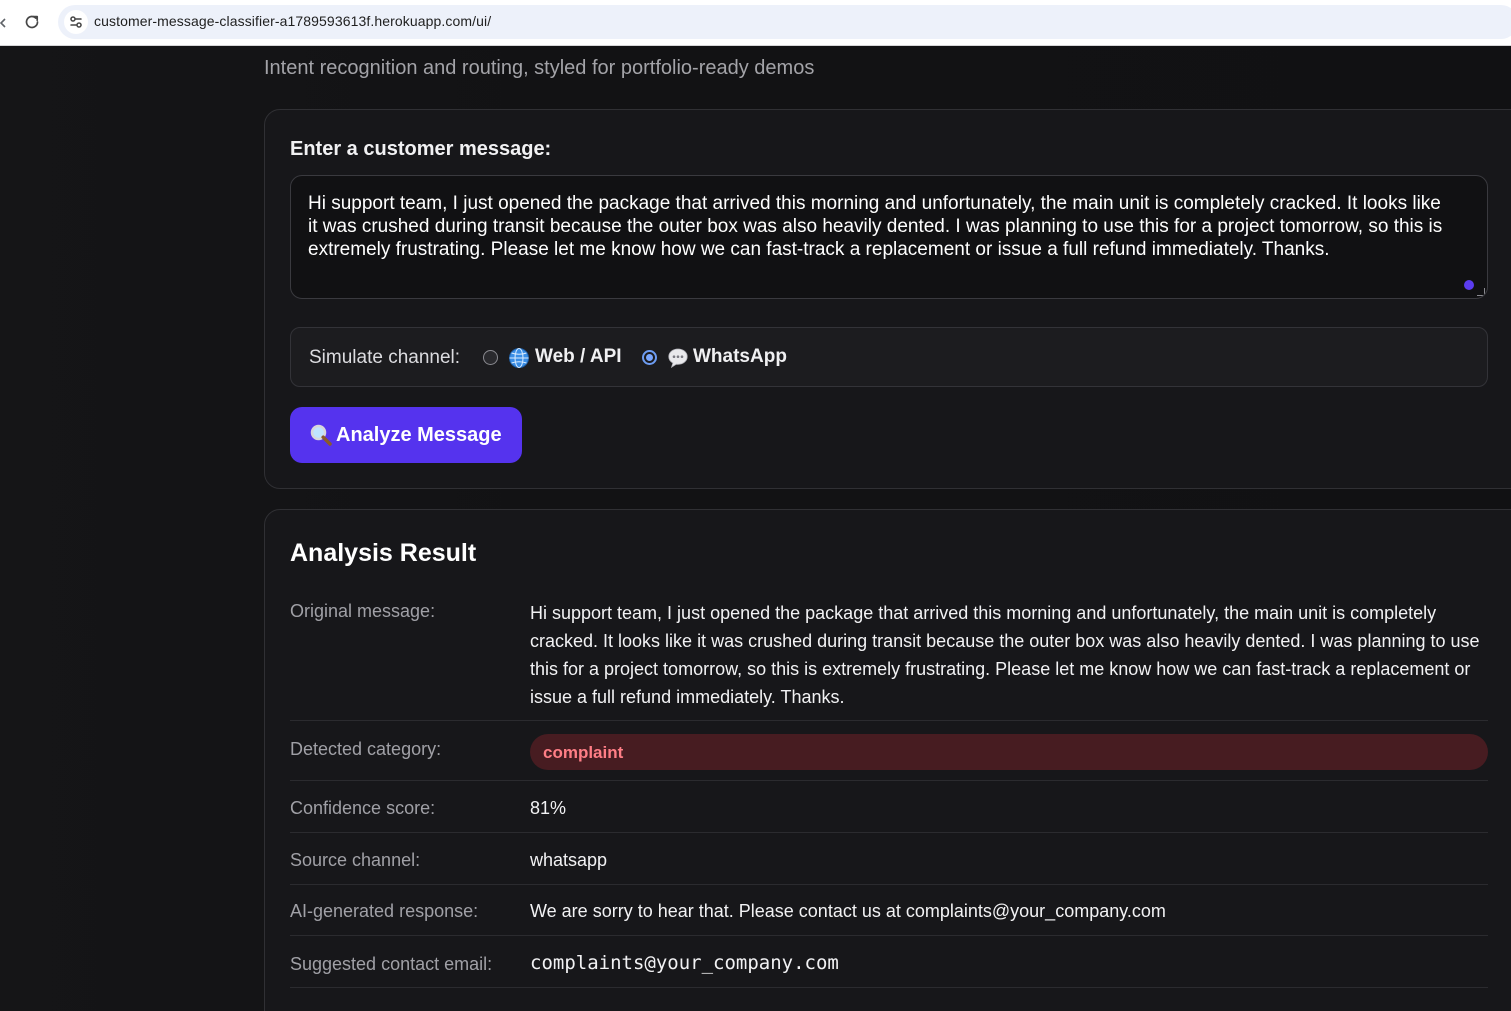  Describe the element at coordinates (419, 435) in the screenshot. I see `analyze-button-label: Analyze Message` at that location.